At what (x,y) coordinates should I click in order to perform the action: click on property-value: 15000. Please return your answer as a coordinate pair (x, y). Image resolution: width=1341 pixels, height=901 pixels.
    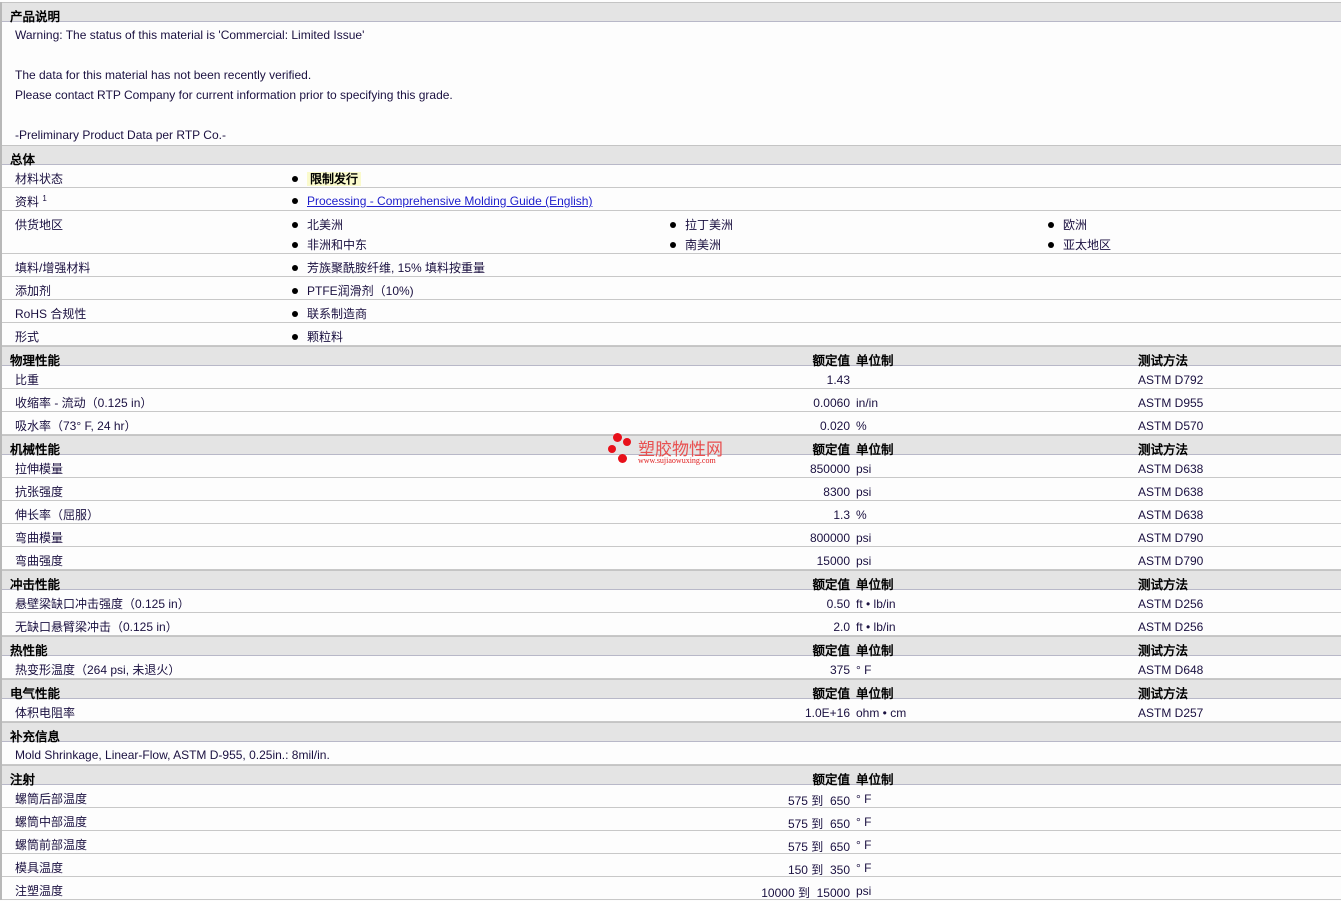
    Looking at the image, I should click on (833, 561).